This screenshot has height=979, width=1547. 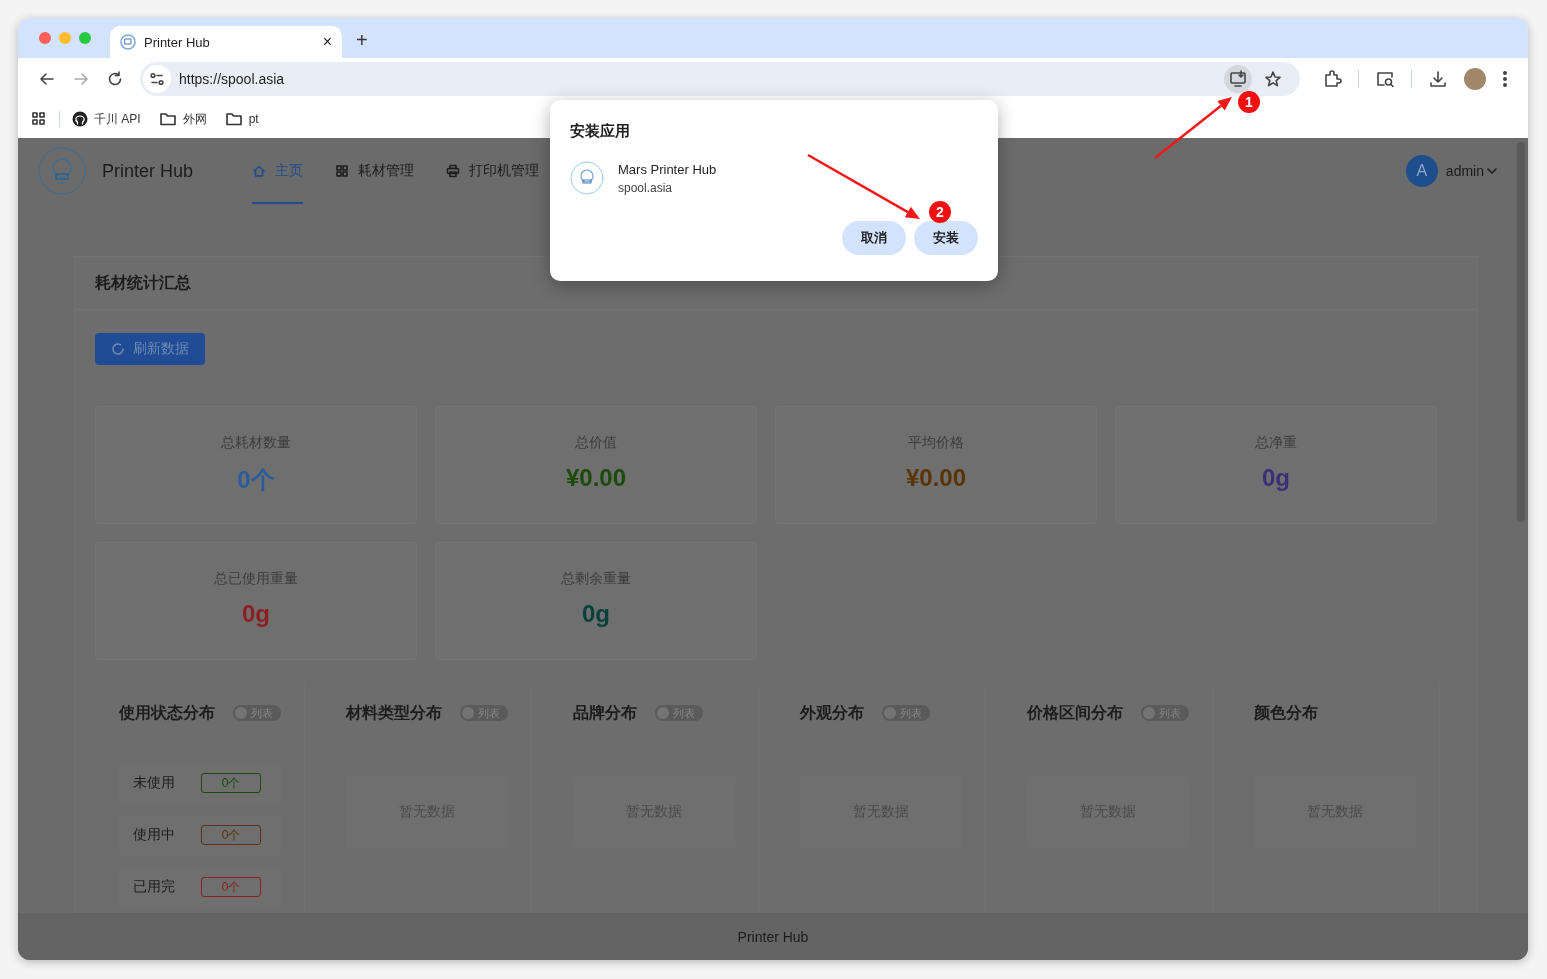 I want to click on step-badge: 1, so click(x=1249, y=102).